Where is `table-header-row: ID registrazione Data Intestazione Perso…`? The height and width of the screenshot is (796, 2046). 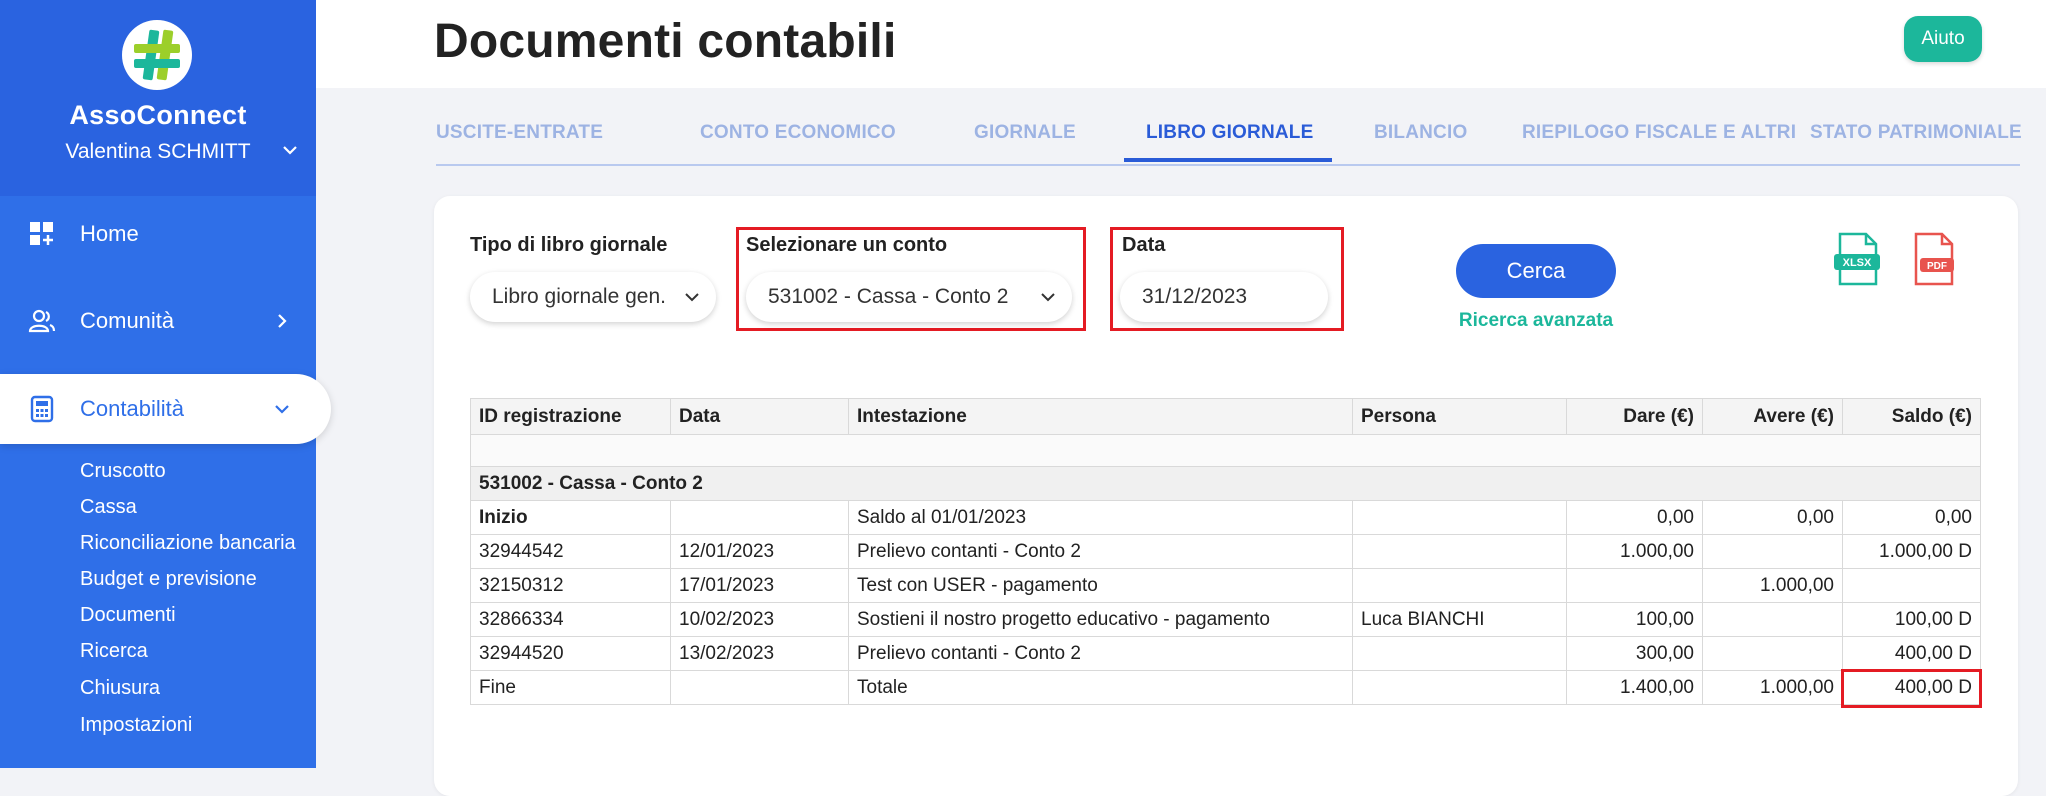
table-header-row: ID registrazione Data Intestazione Perso… is located at coordinates (1225, 416).